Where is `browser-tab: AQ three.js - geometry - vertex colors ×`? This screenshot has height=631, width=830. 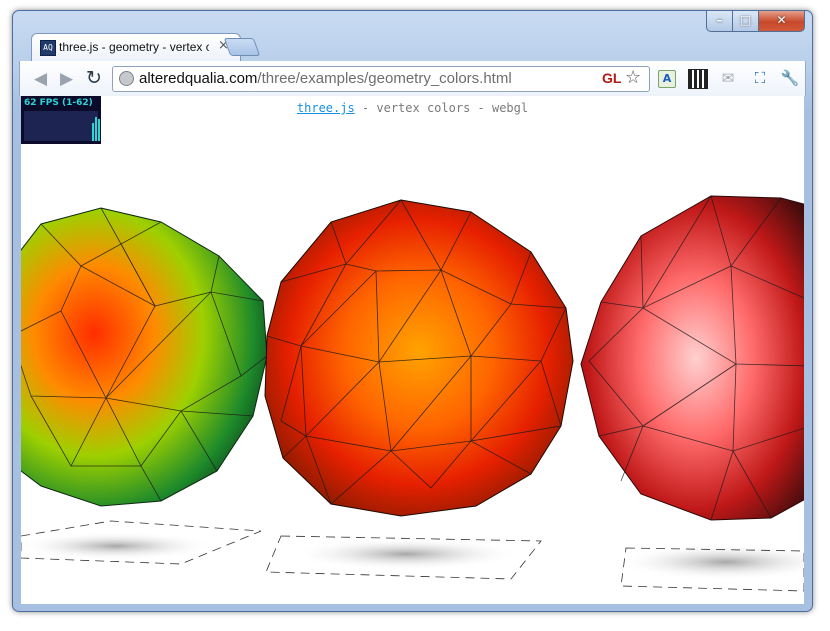 browser-tab: AQ three.js - geometry - vertex colors × is located at coordinates (136, 47).